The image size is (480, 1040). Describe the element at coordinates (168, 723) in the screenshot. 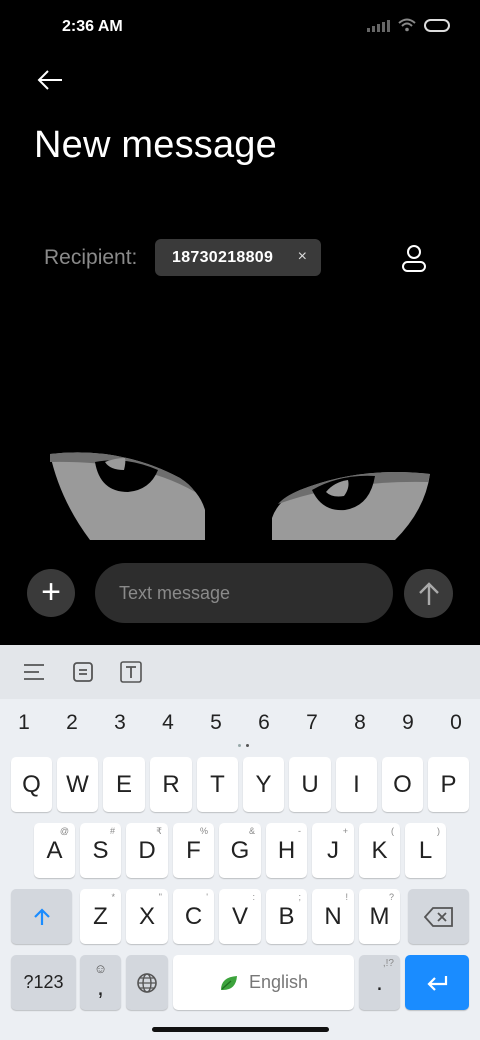

I see `key-4: 4` at that location.